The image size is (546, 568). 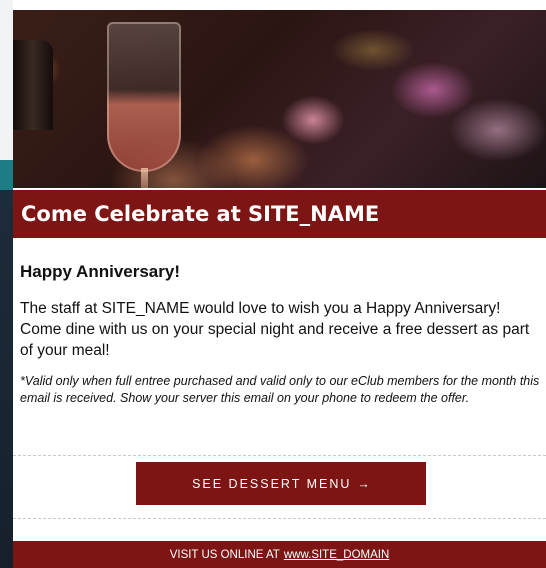 I want to click on content-heading: Happy Anniversary!, so click(x=100, y=271).